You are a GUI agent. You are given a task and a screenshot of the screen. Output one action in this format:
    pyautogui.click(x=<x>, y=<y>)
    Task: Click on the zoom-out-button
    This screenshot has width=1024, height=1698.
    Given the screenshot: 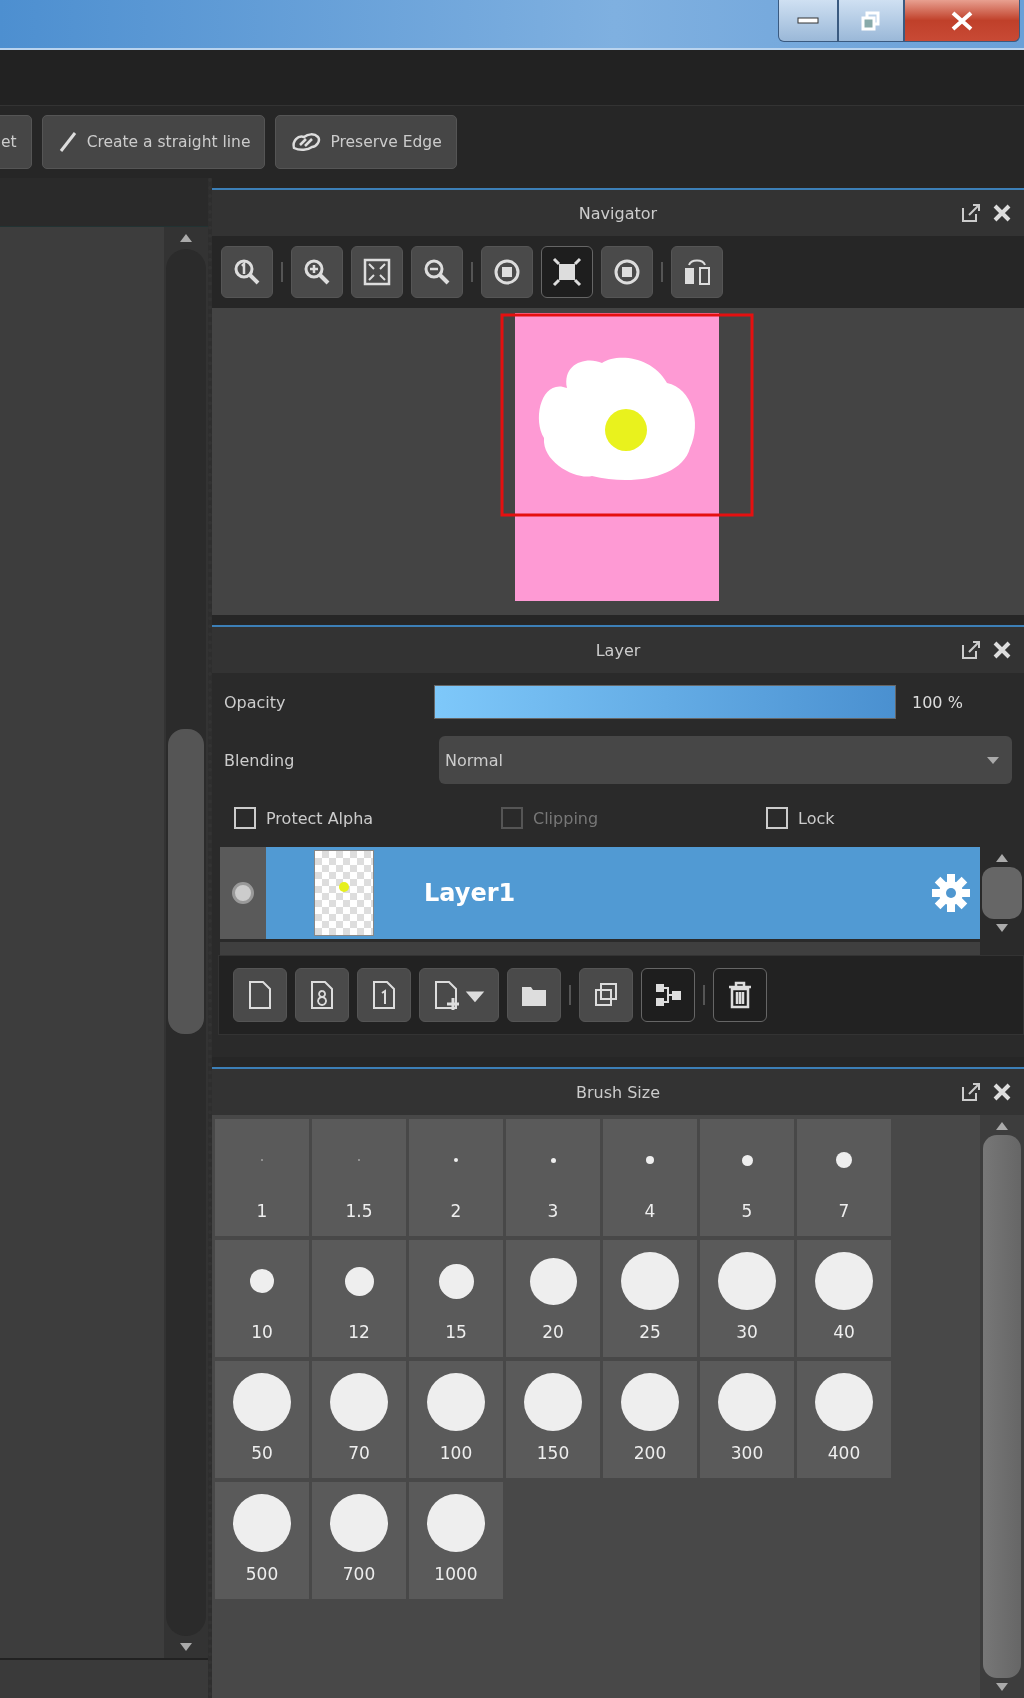 What is the action you would take?
    pyautogui.click(x=437, y=272)
    